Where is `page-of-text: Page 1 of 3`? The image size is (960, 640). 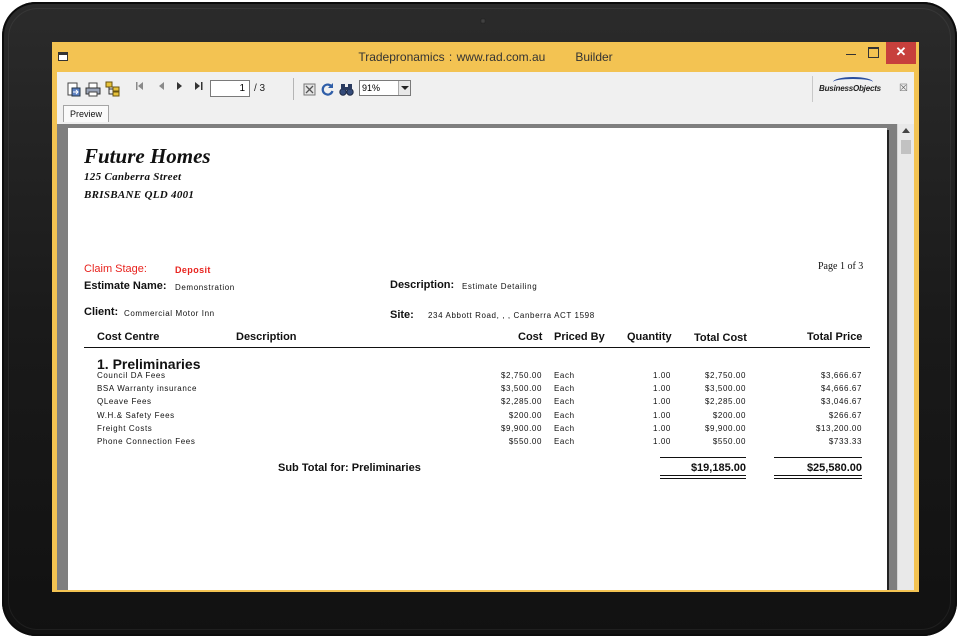 page-of-text: Page 1 of 3 is located at coordinates (841, 266).